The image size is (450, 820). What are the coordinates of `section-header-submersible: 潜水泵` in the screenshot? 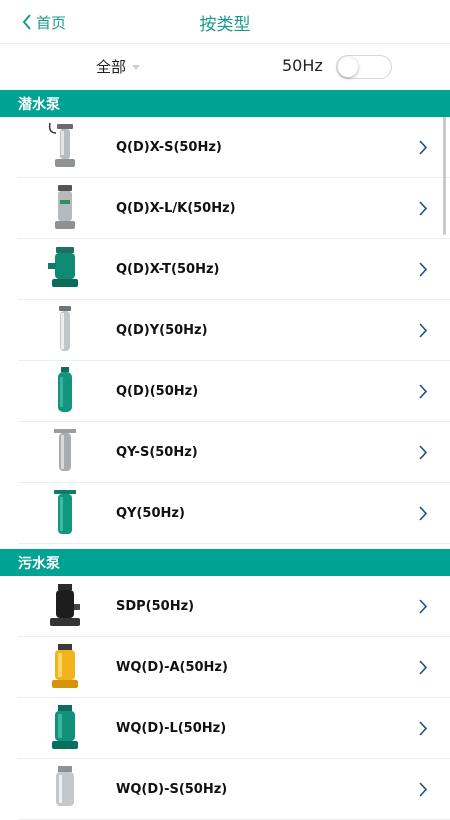 It's located at (225, 103).